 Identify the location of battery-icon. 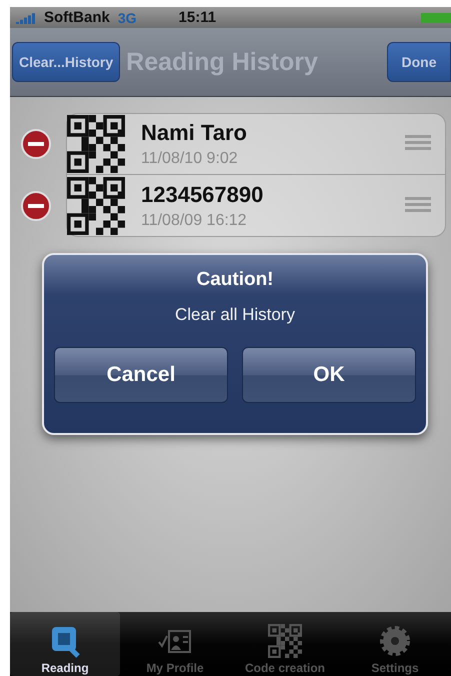
(436, 17).